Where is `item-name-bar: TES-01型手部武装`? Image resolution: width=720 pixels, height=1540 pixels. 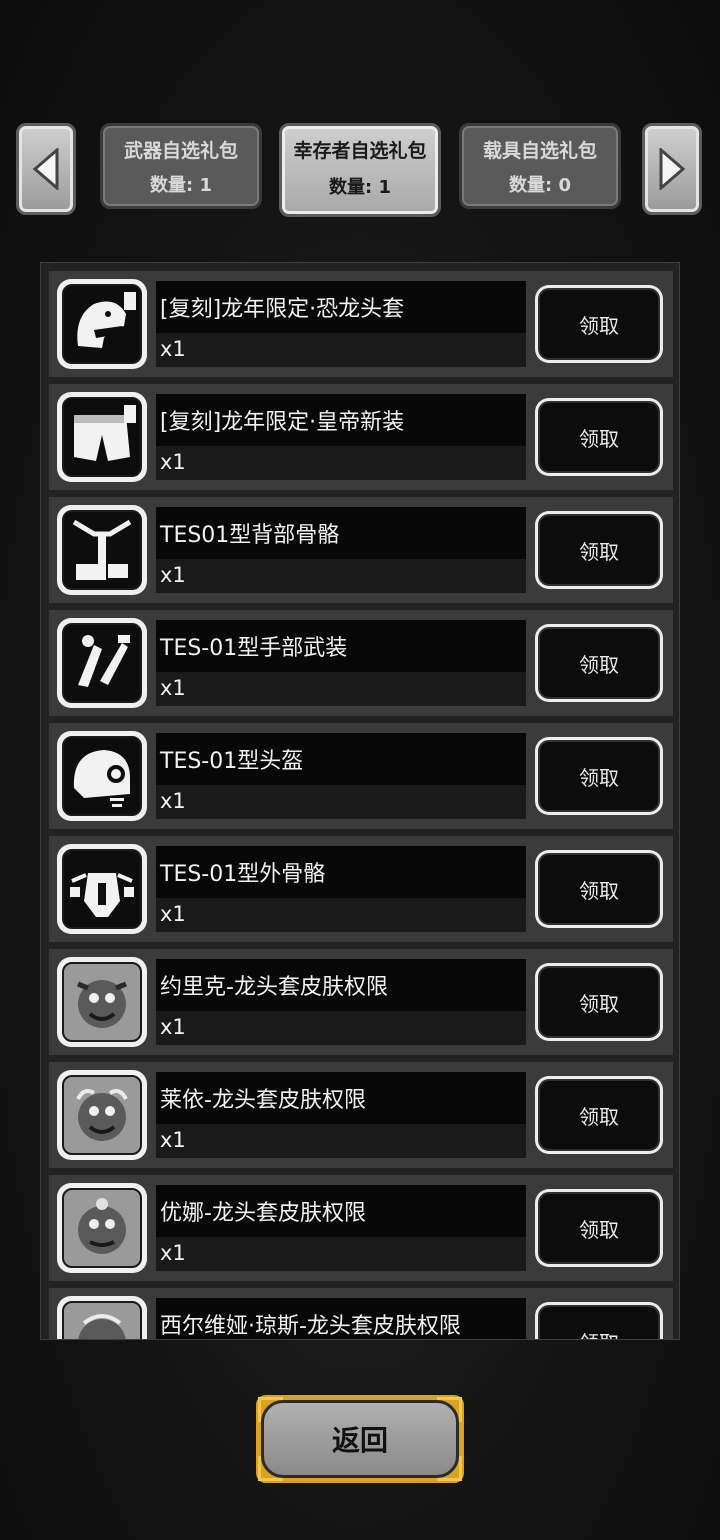
item-name-bar: TES-01型手部武装 is located at coordinates (341, 646).